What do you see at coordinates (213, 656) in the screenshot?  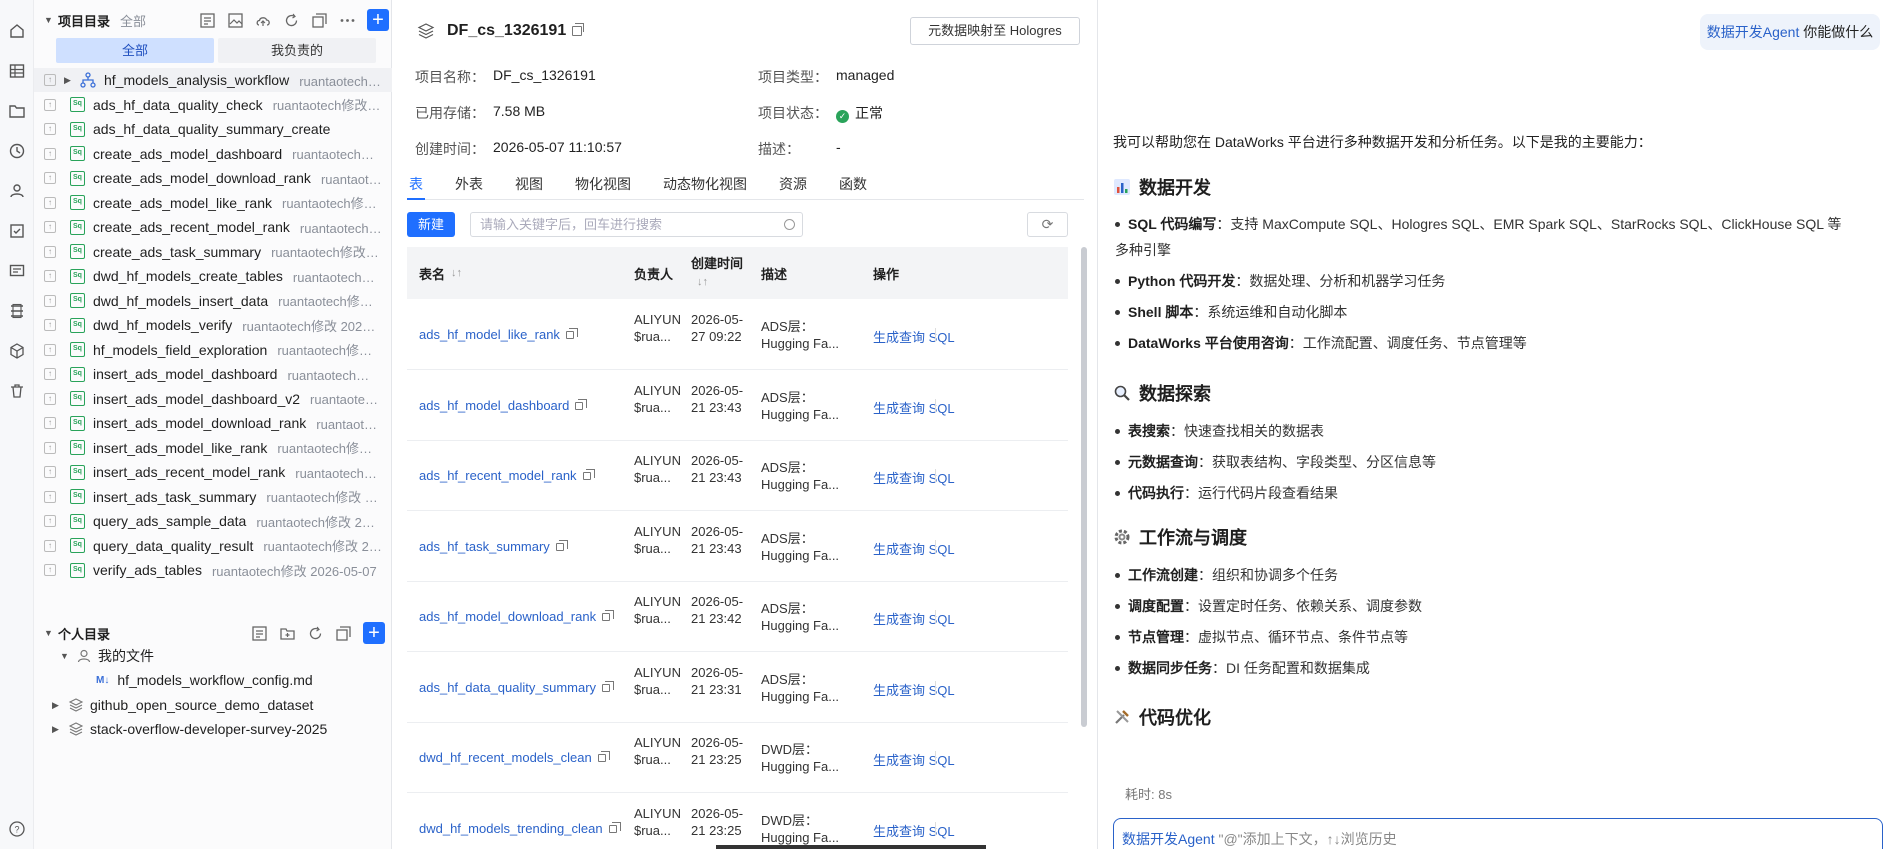 I see `my-files-folder: ▼ 我的文件` at bounding box center [213, 656].